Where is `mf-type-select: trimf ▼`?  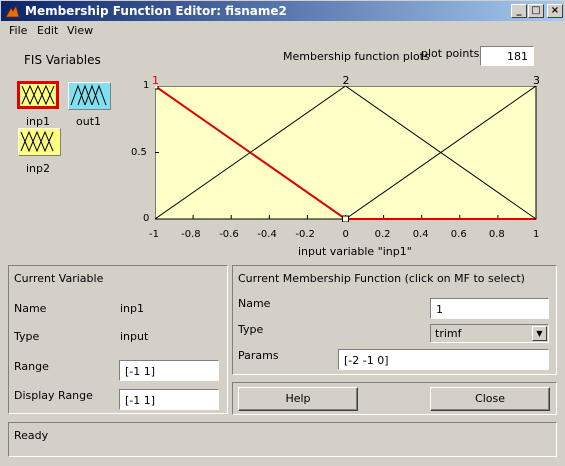
mf-type-select: trimf ▼ is located at coordinates (489, 333).